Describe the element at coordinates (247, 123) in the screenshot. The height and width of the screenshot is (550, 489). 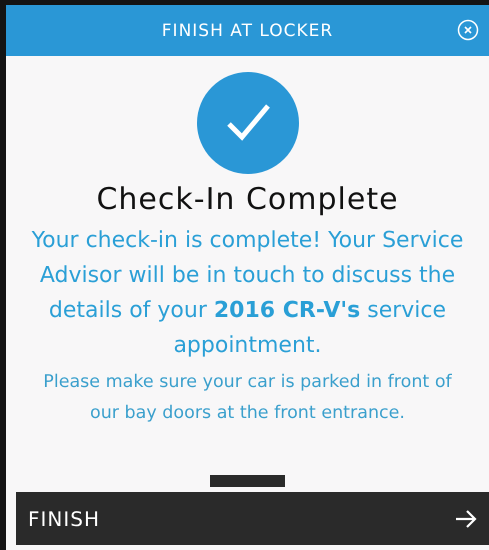
I see `checkmark-icon` at that location.